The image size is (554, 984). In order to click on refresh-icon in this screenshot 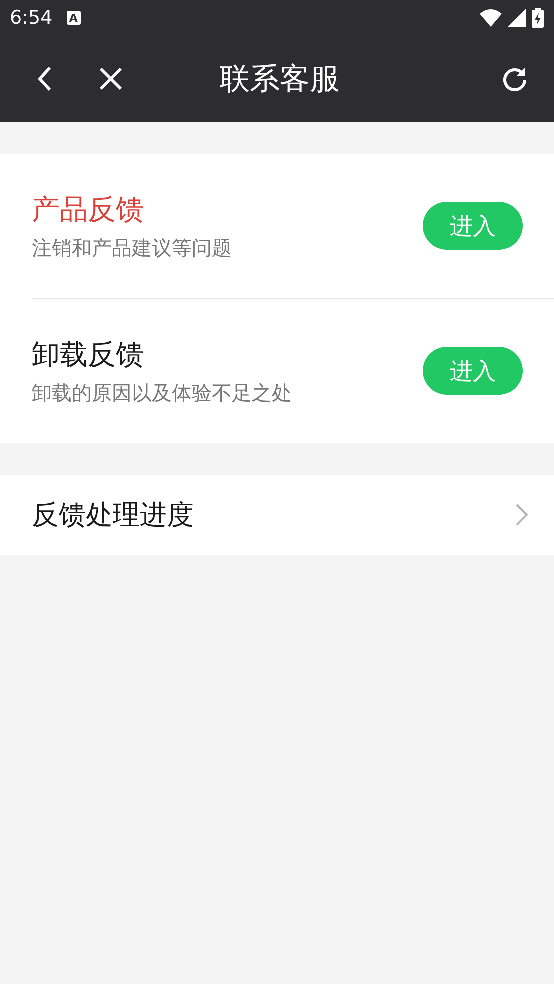, I will do `click(515, 79)`.